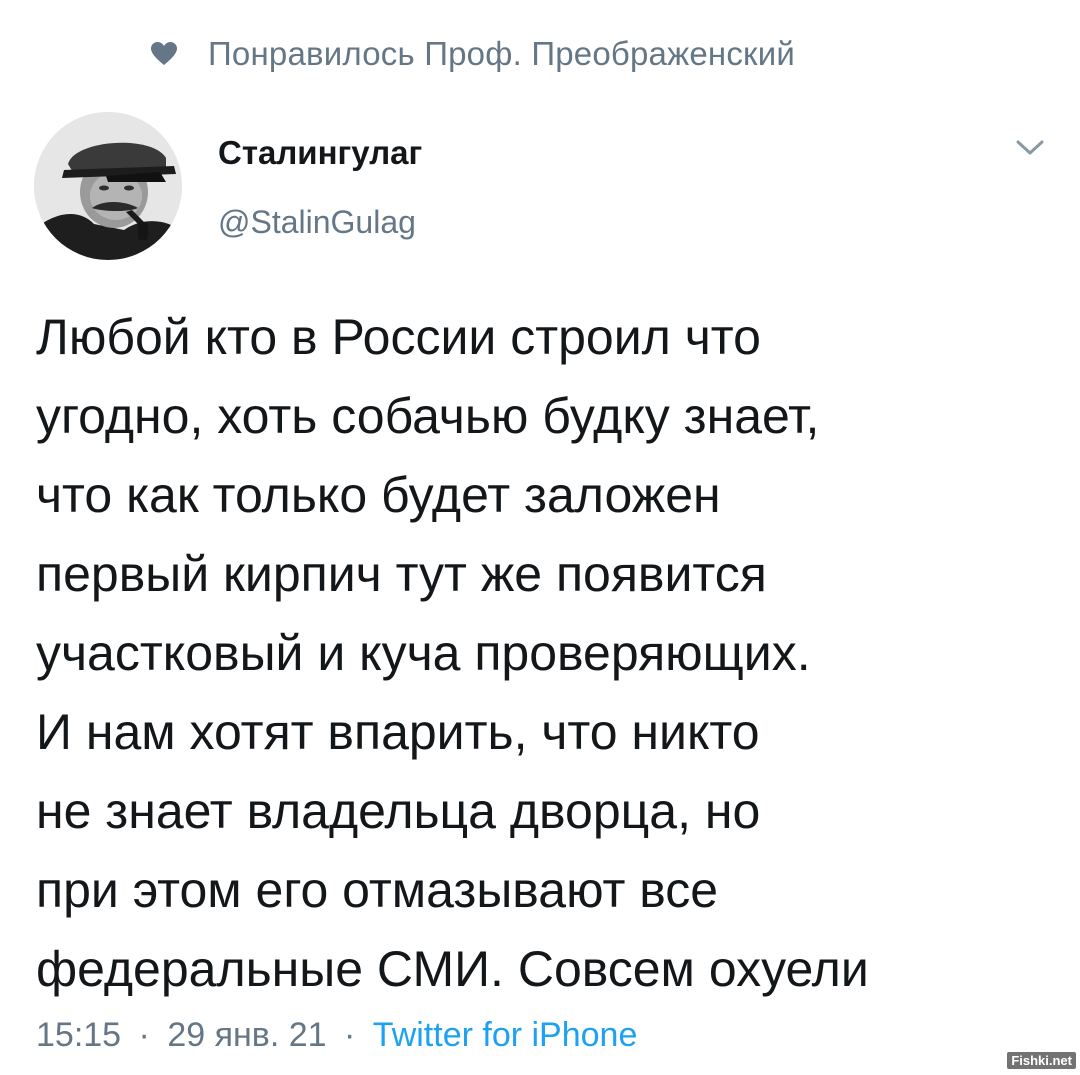  I want to click on tweet-text-line: федеральные СМИ. Совсем охуели, so click(452, 969).